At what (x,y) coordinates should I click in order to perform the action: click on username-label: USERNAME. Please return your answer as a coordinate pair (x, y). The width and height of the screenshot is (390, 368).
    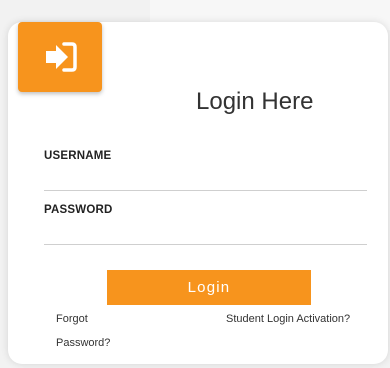
    Looking at the image, I should click on (78, 156).